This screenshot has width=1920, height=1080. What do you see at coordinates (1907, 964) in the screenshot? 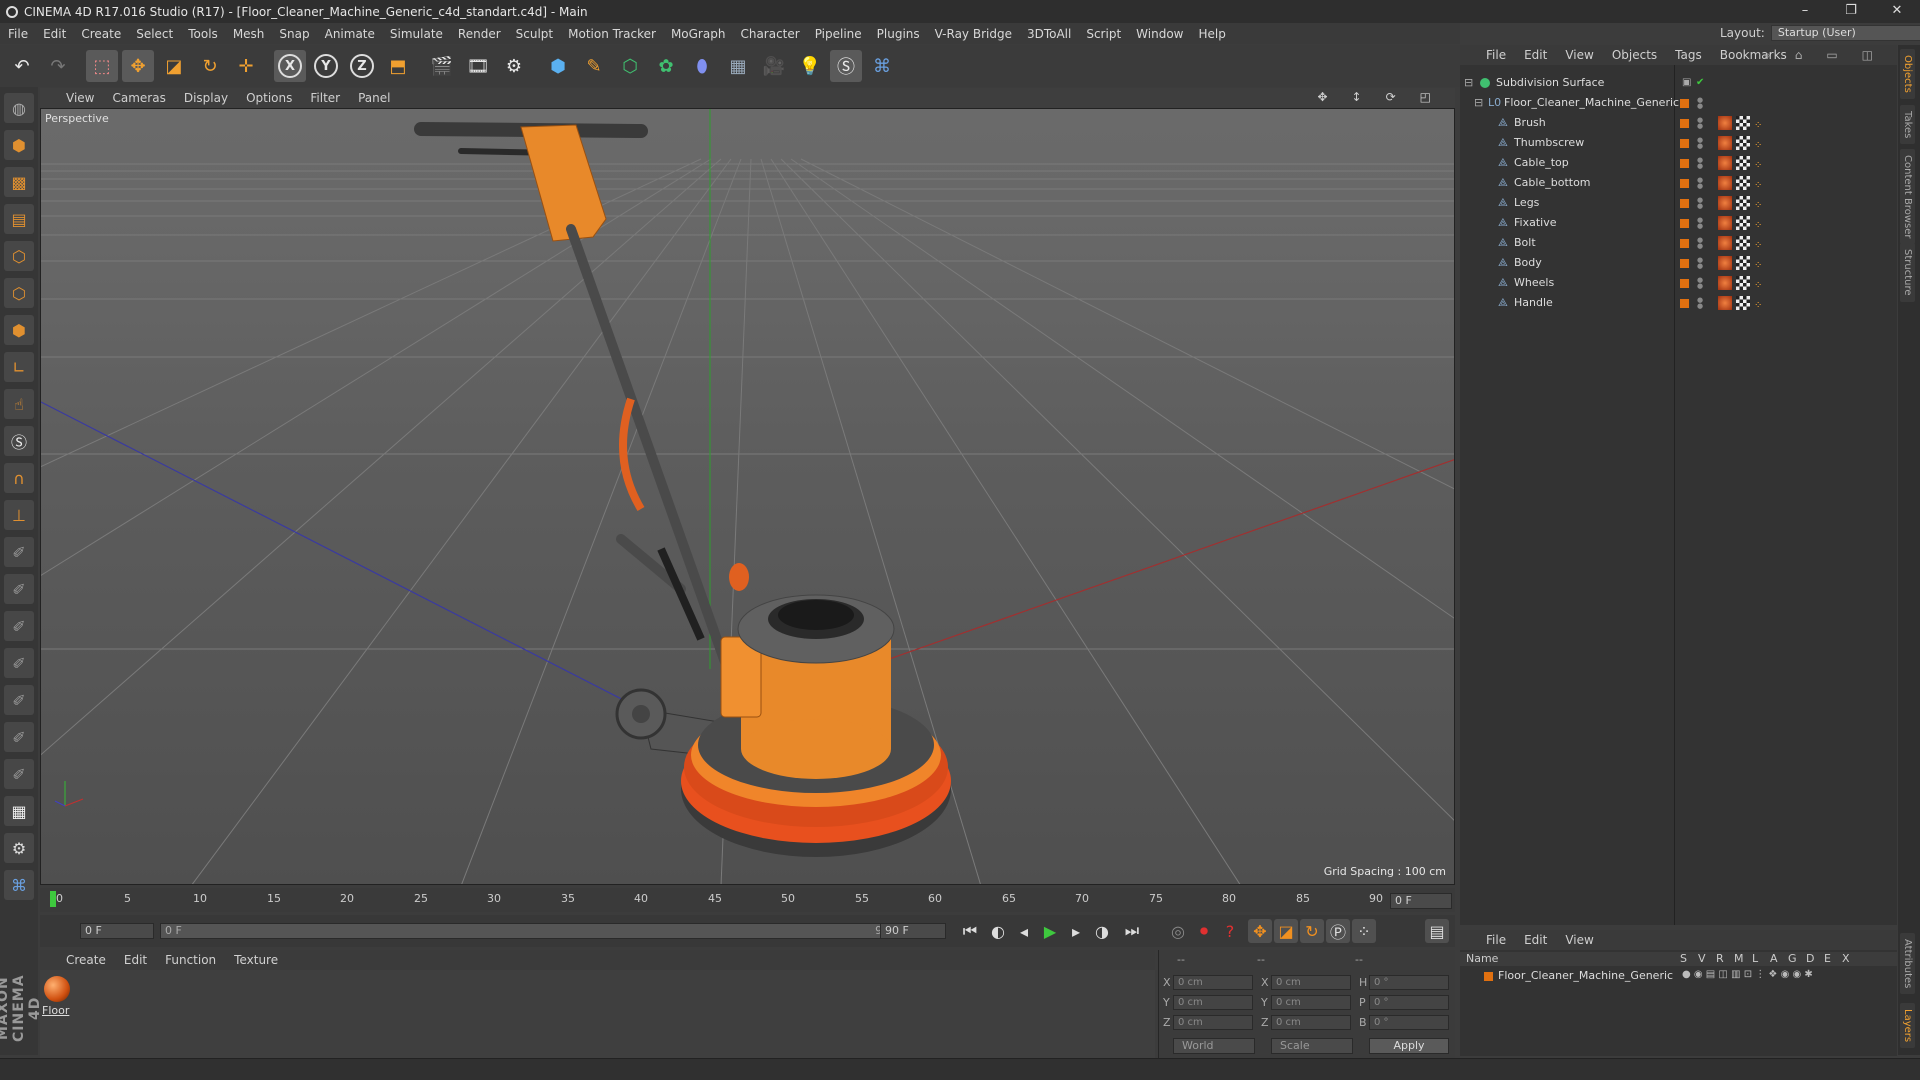
I see `tab-attributes: Attributes` at bounding box center [1907, 964].